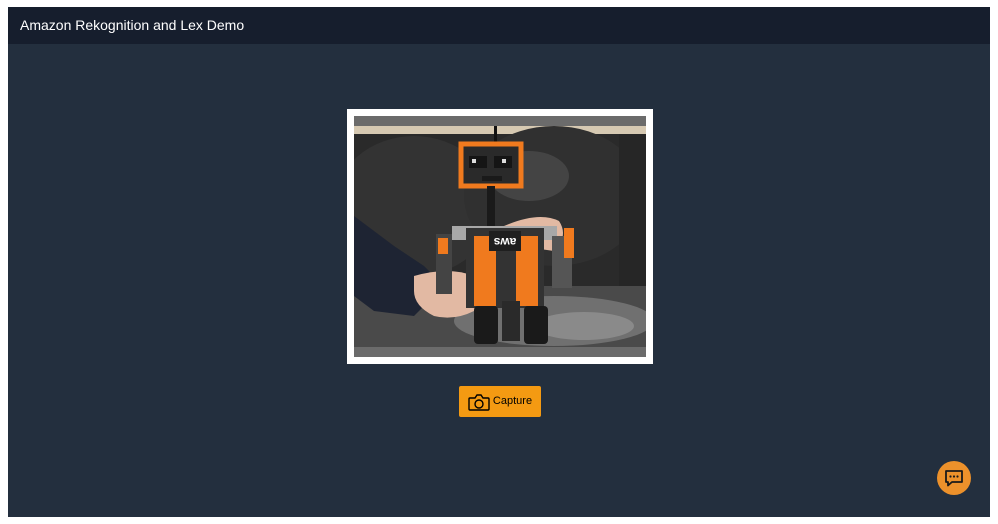  I want to click on camera-icon, so click(479, 402).